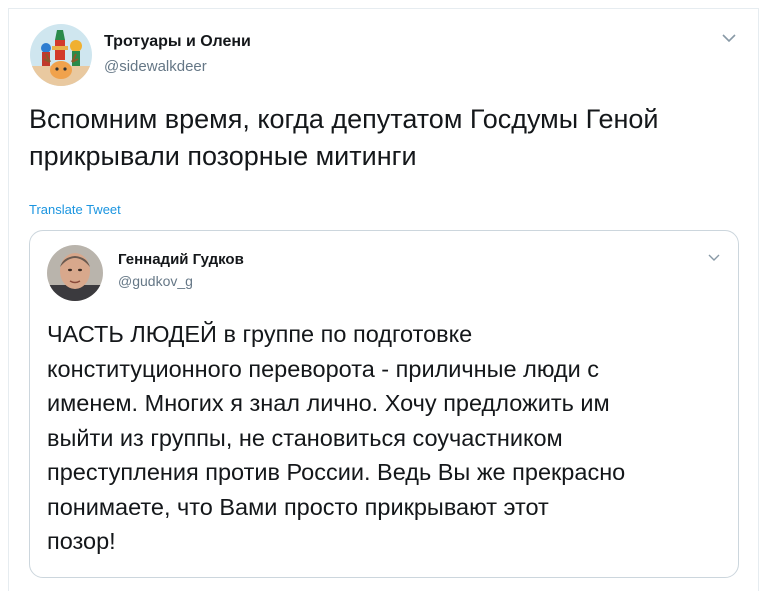 The image size is (767, 591). I want to click on translate-tweet-link: Translate Tweet, so click(75, 209).